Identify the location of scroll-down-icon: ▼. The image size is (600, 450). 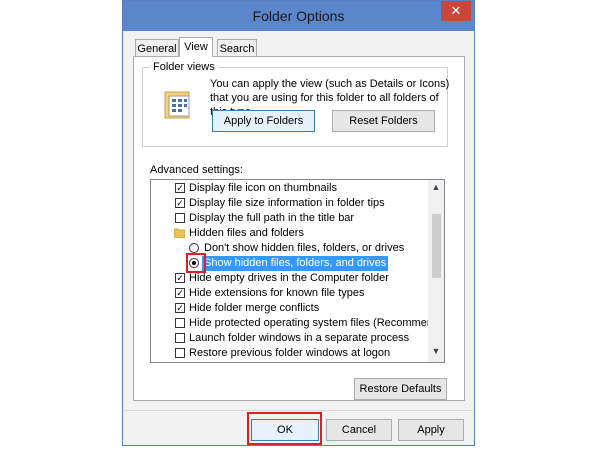
(436, 351).